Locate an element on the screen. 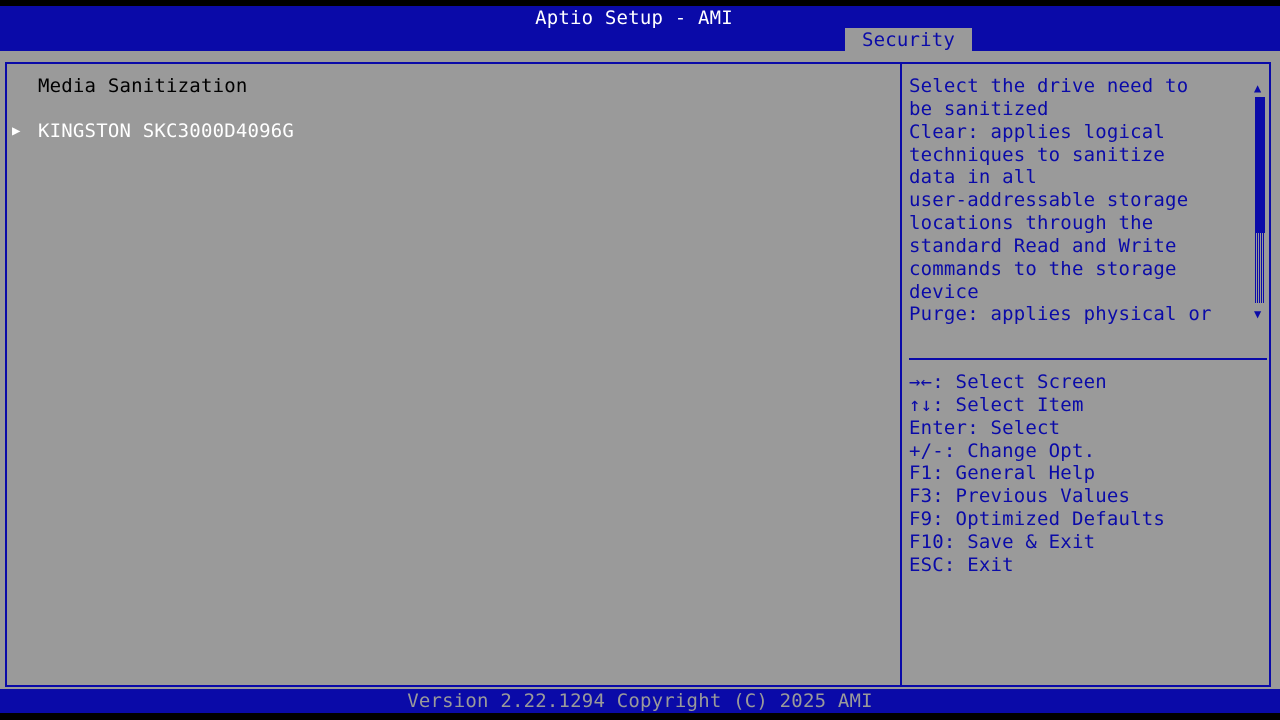 Image resolution: width=1280 pixels, height=720 pixels. scroll-down-icon: ▼ is located at coordinates (1257, 314).